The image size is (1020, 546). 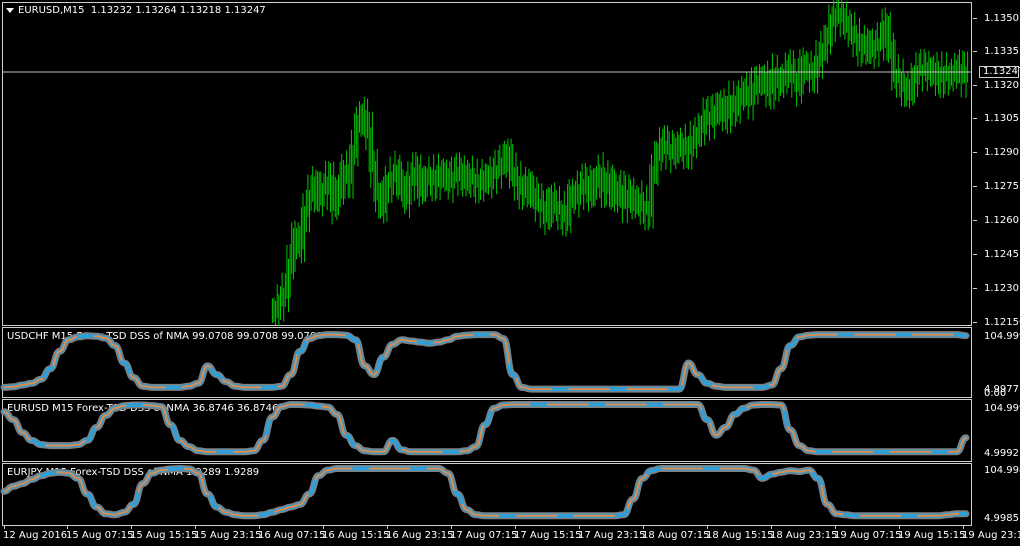 What do you see at coordinates (100, 535) in the screenshot?
I see `time-axis-label: 15 Aug 07:15` at bounding box center [100, 535].